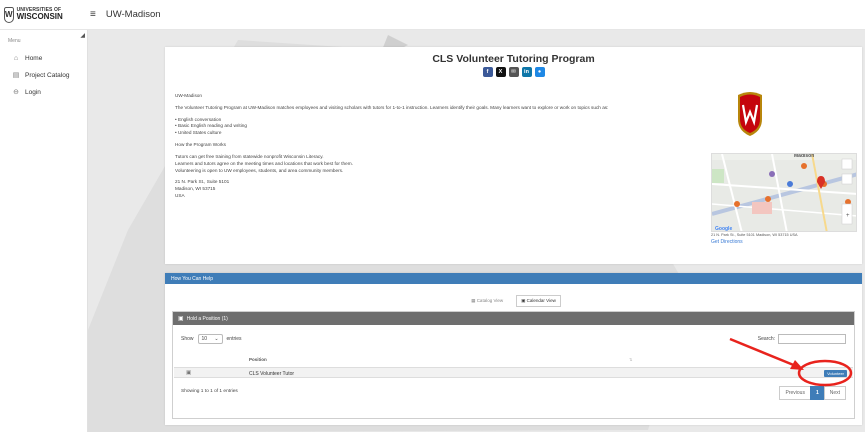 The width and height of the screenshot is (865, 432). I want to click on pagination: Previous 1 Next, so click(812, 393).